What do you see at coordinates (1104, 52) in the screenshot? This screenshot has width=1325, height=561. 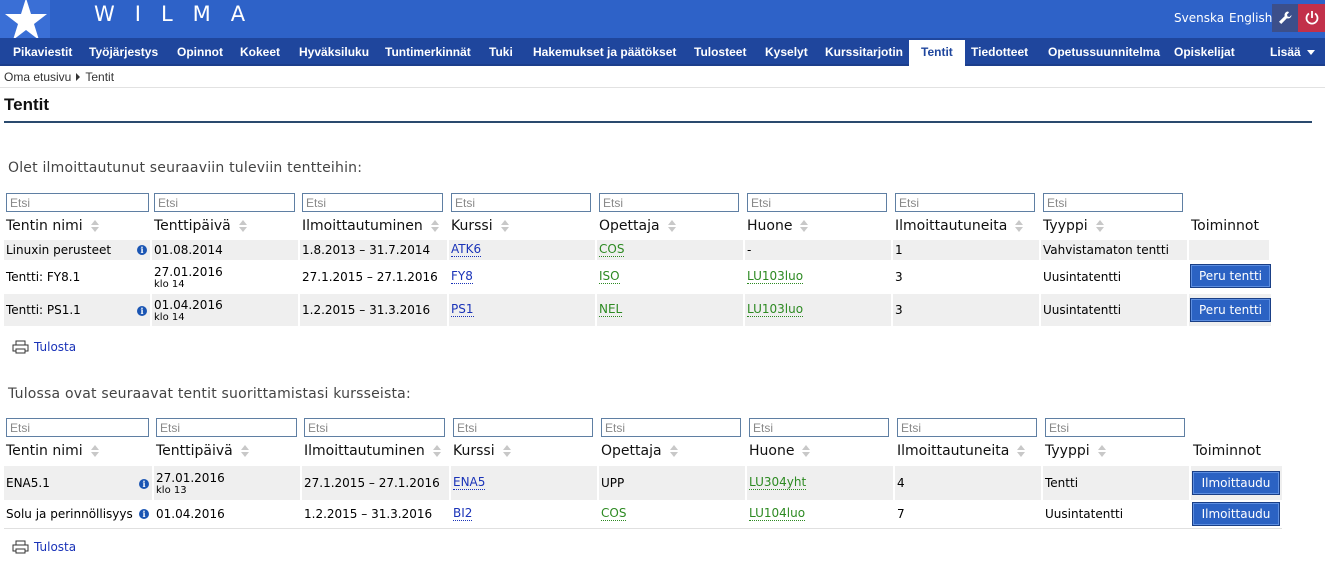 I see `nav-item-opetussuunnitelma: Opetussuunnitelma` at bounding box center [1104, 52].